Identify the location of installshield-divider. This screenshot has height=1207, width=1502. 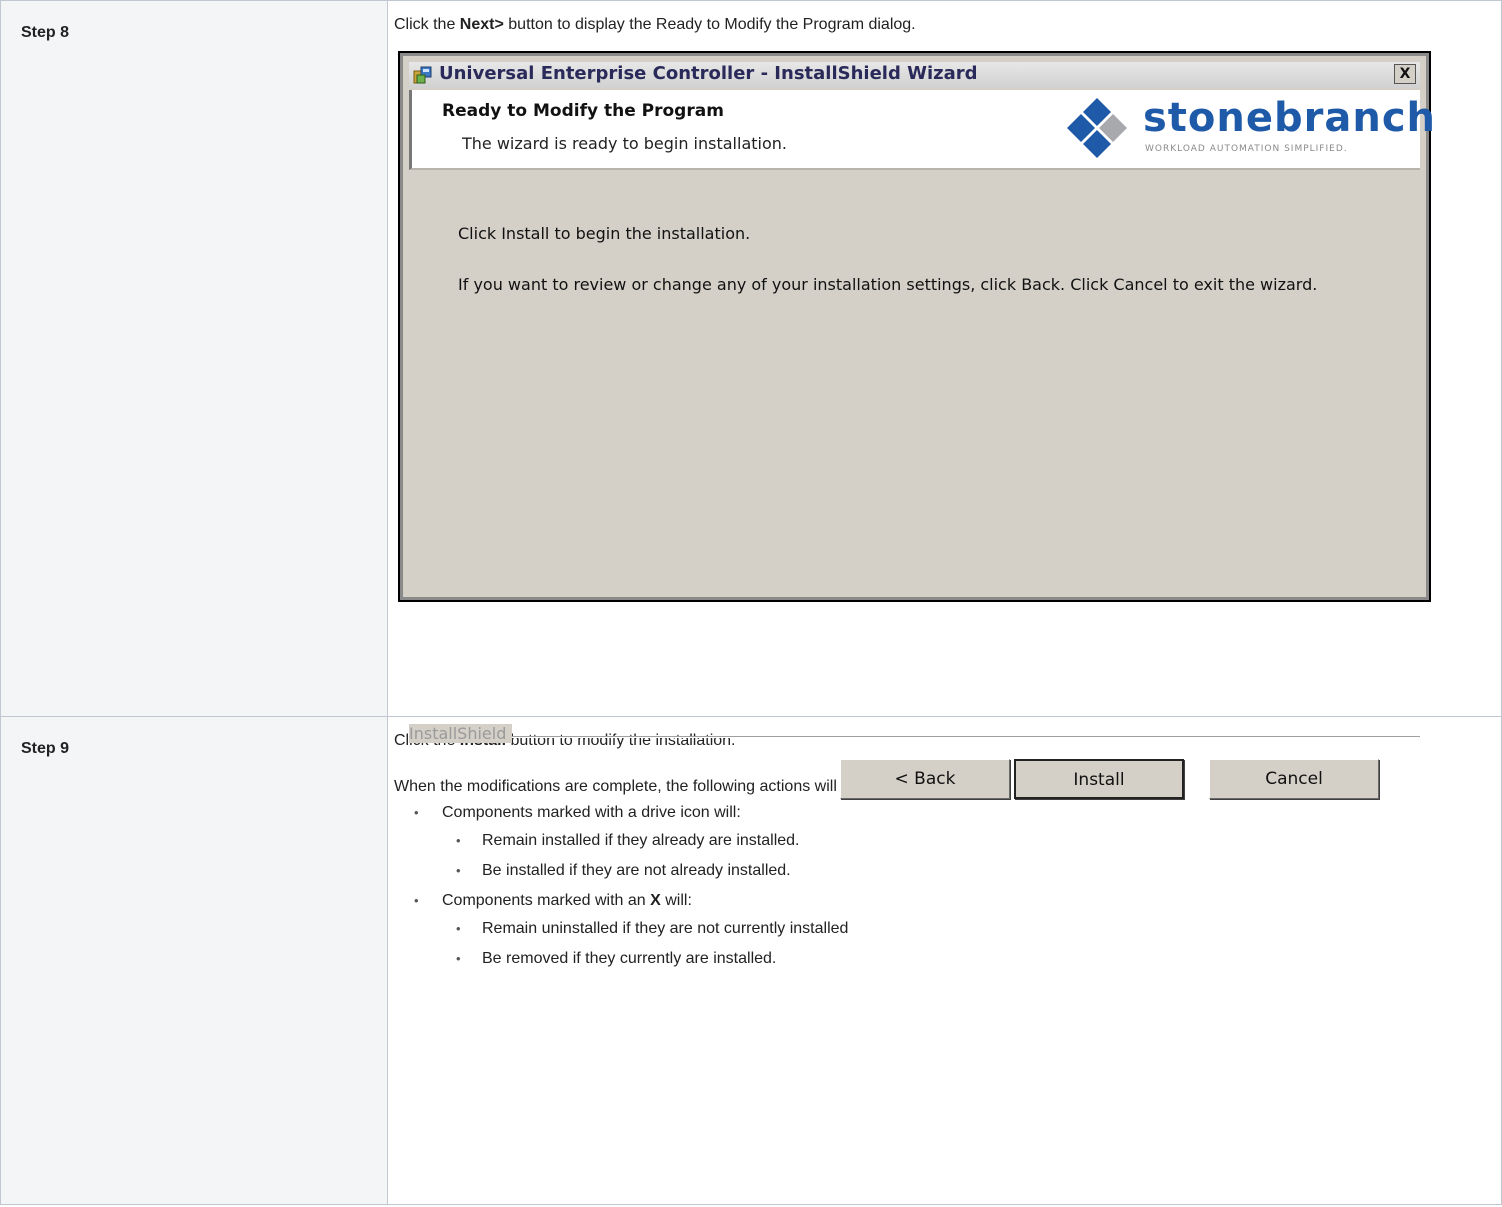
(916, 737).